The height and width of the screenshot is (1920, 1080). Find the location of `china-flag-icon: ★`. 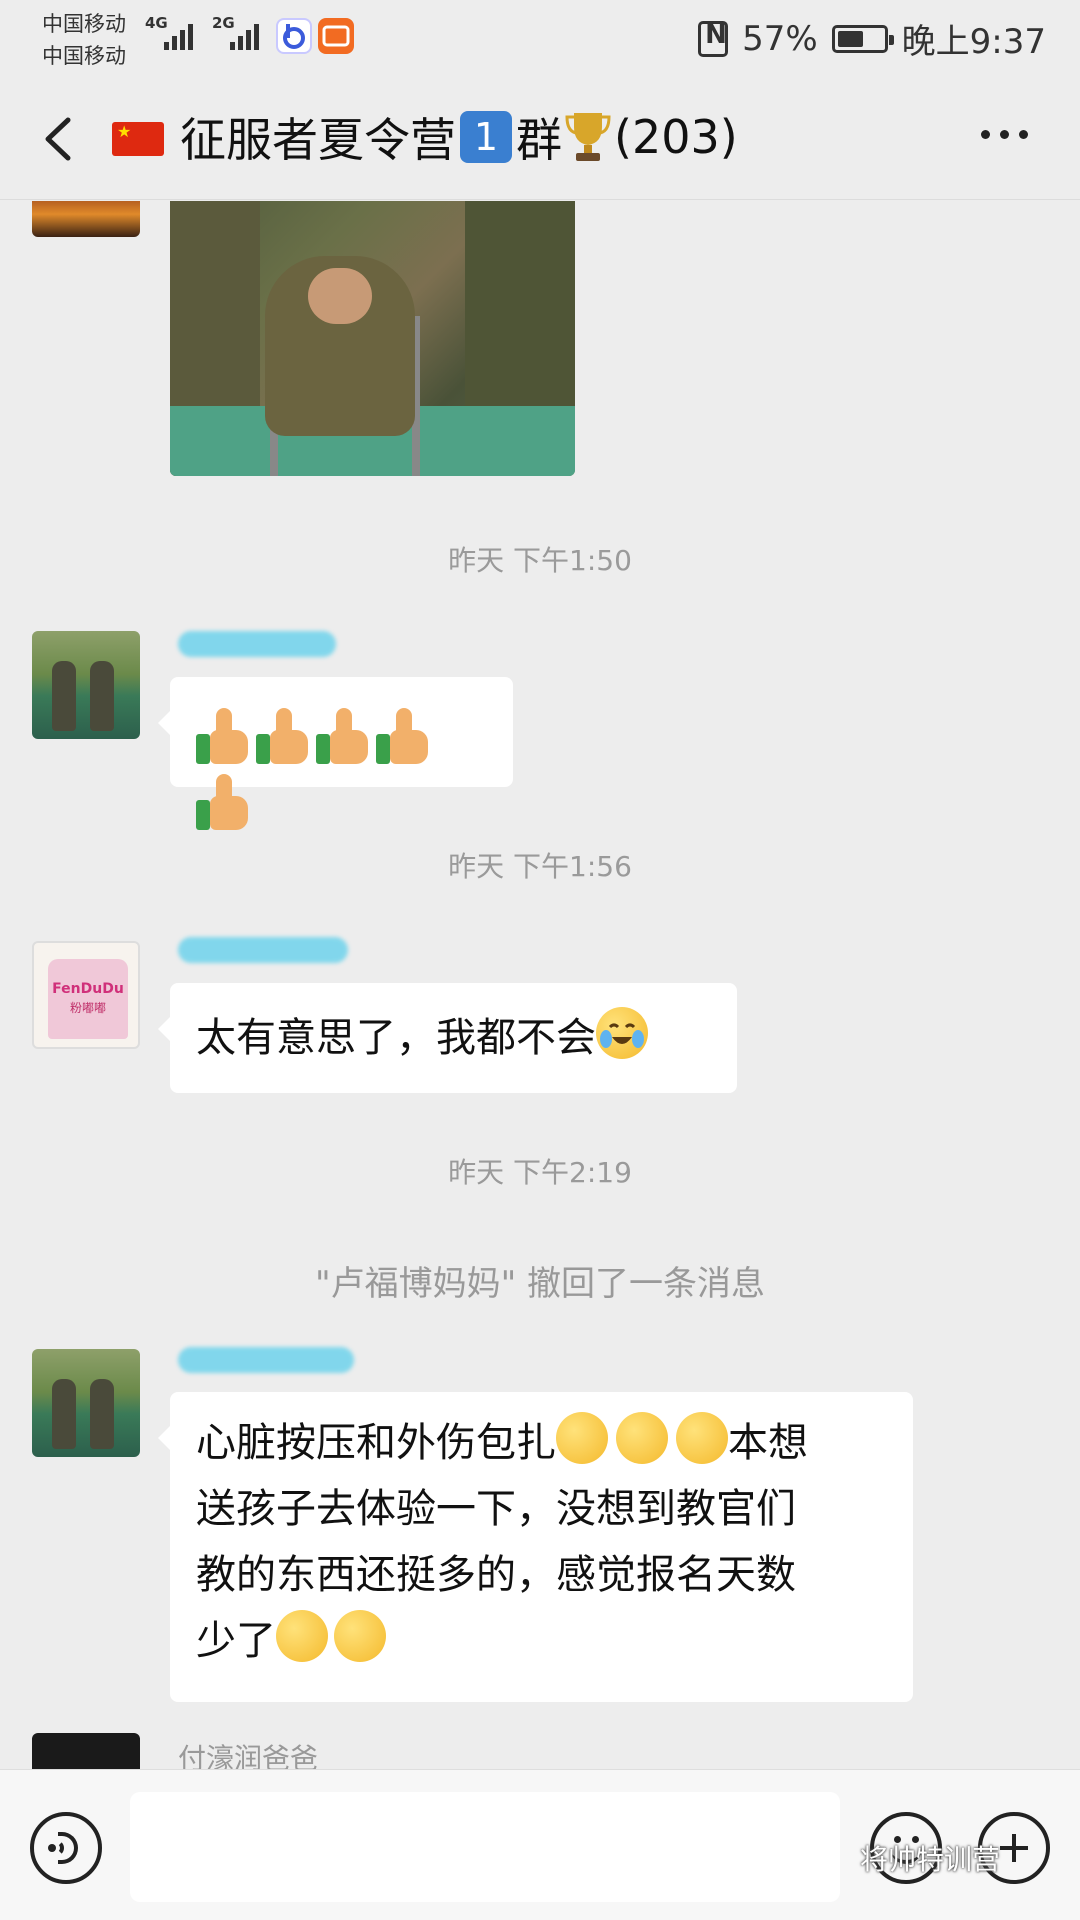

china-flag-icon: ★ is located at coordinates (138, 139).